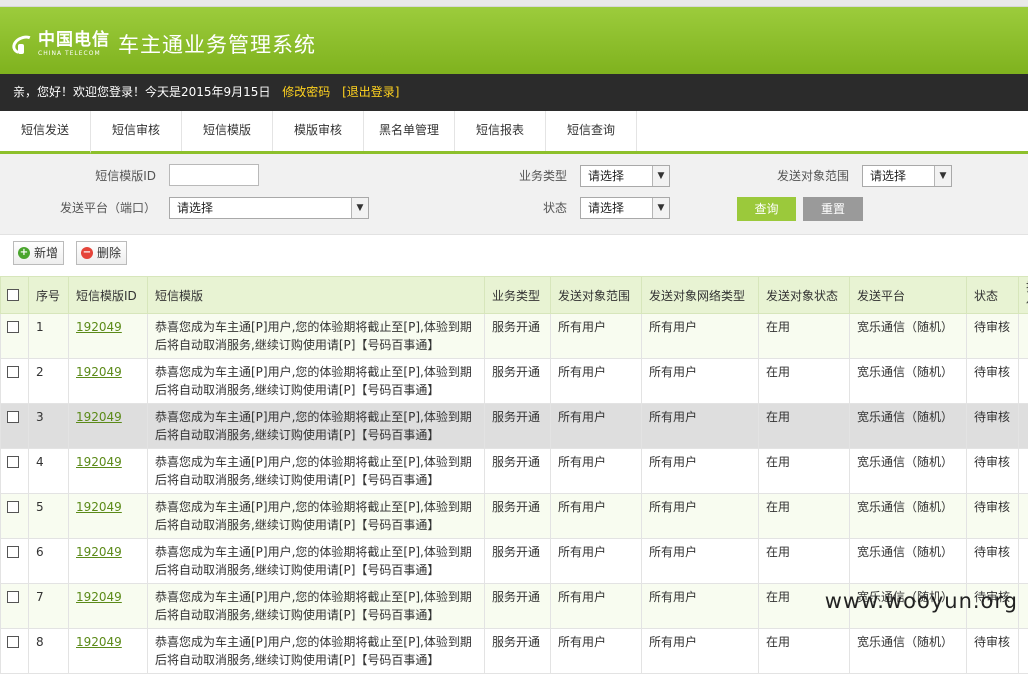 The height and width of the screenshot is (674, 1028). Describe the element at coordinates (907, 176) in the screenshot. I see `scope-select: 请选择 ▼` at that location.